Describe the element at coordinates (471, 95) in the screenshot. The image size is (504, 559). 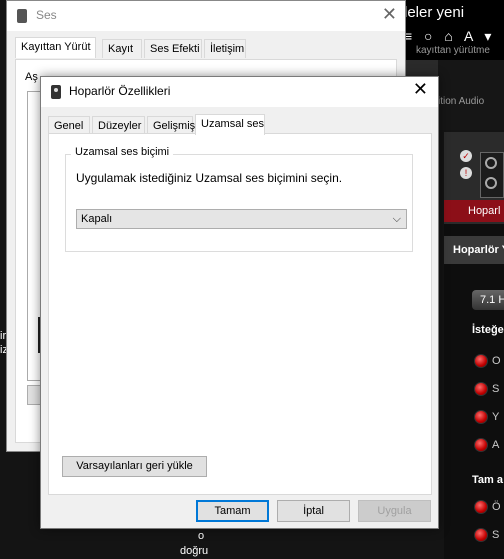
I see `background-strip-right` at that location.